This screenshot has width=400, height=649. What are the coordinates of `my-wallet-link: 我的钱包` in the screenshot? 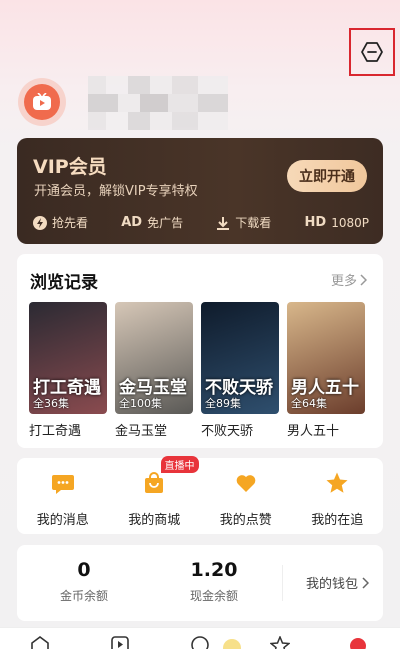 It's located at (337, 582).